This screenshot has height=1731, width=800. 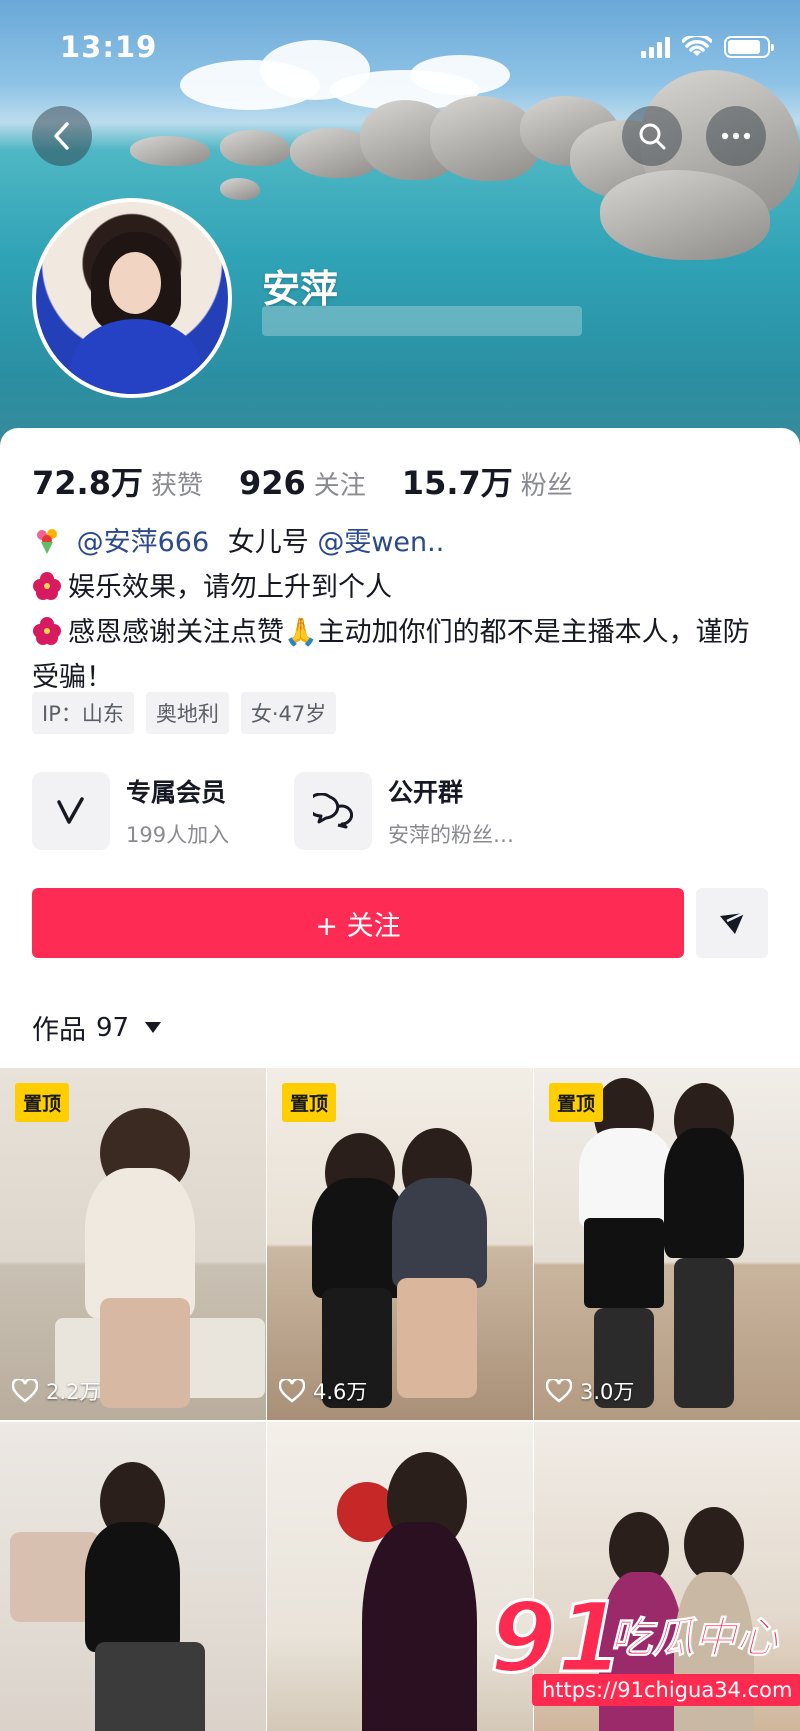 What do you see at coordinates (487, 481) in the screenshot?
I see `stat-followers: 15.7万 粉丝` at bounding box center [487, 481].